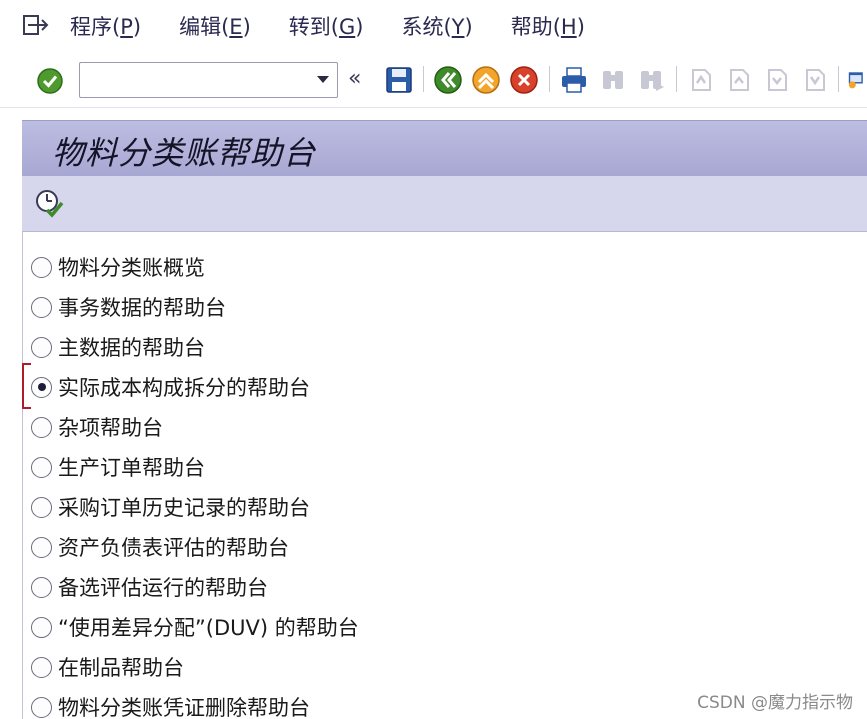 This screenshot has height=719, width=867. I want to click on watermark: CSDN @魔力指示物, so click(775, 703).